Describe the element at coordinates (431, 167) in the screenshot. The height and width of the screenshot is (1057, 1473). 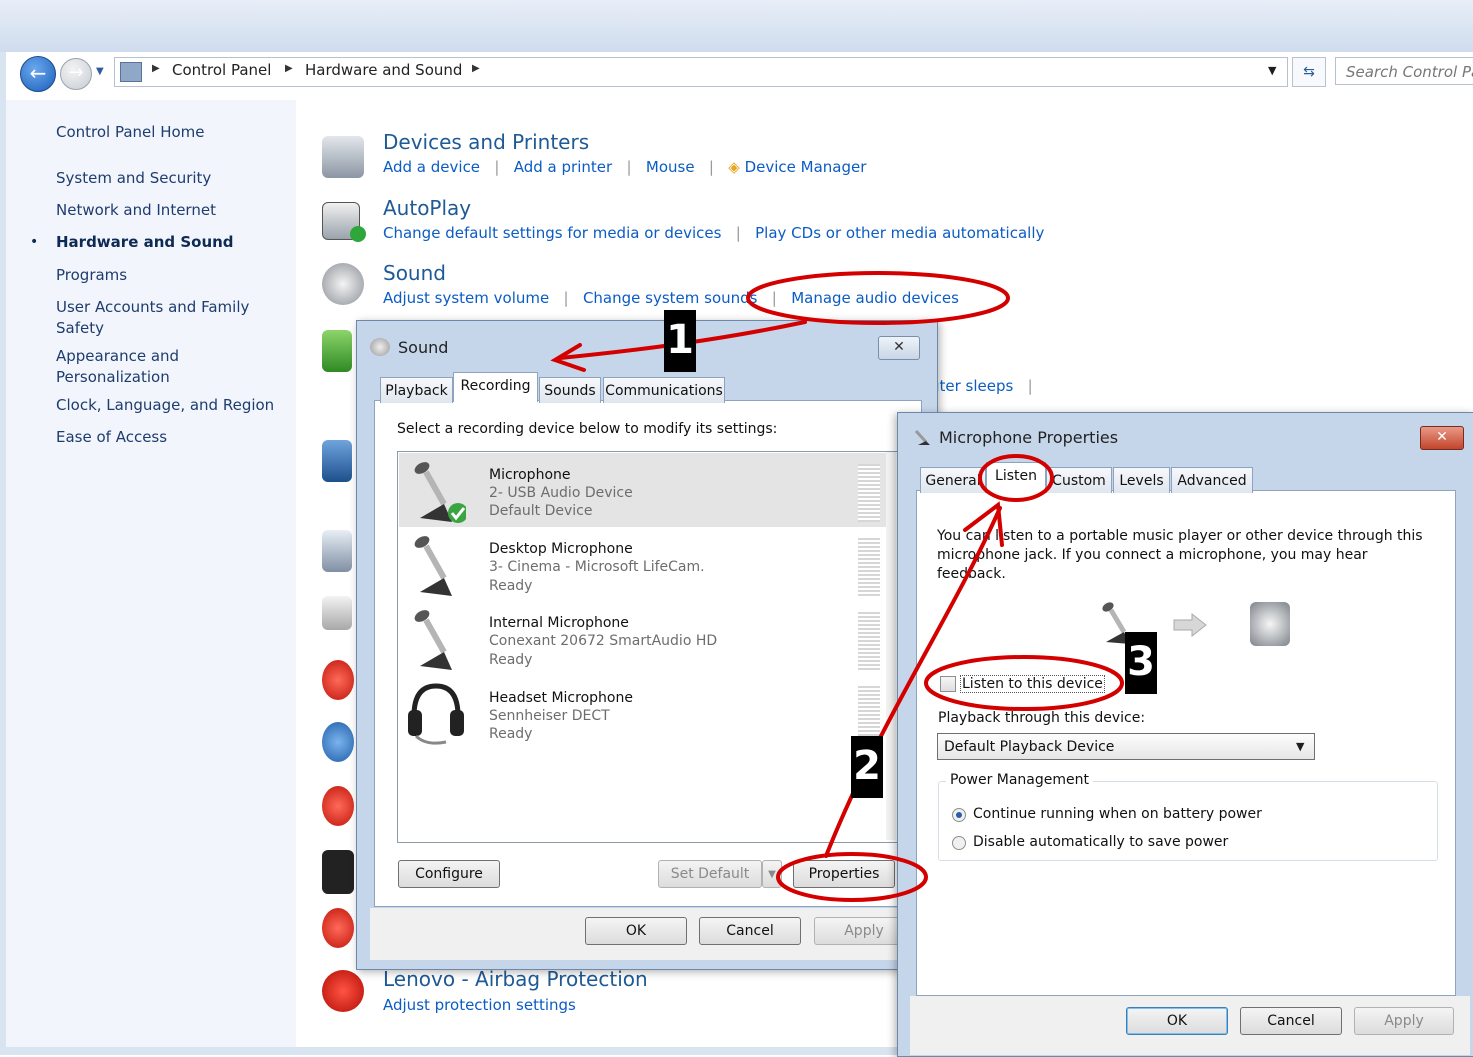
I see `link-add-device: Add a device` at that location.